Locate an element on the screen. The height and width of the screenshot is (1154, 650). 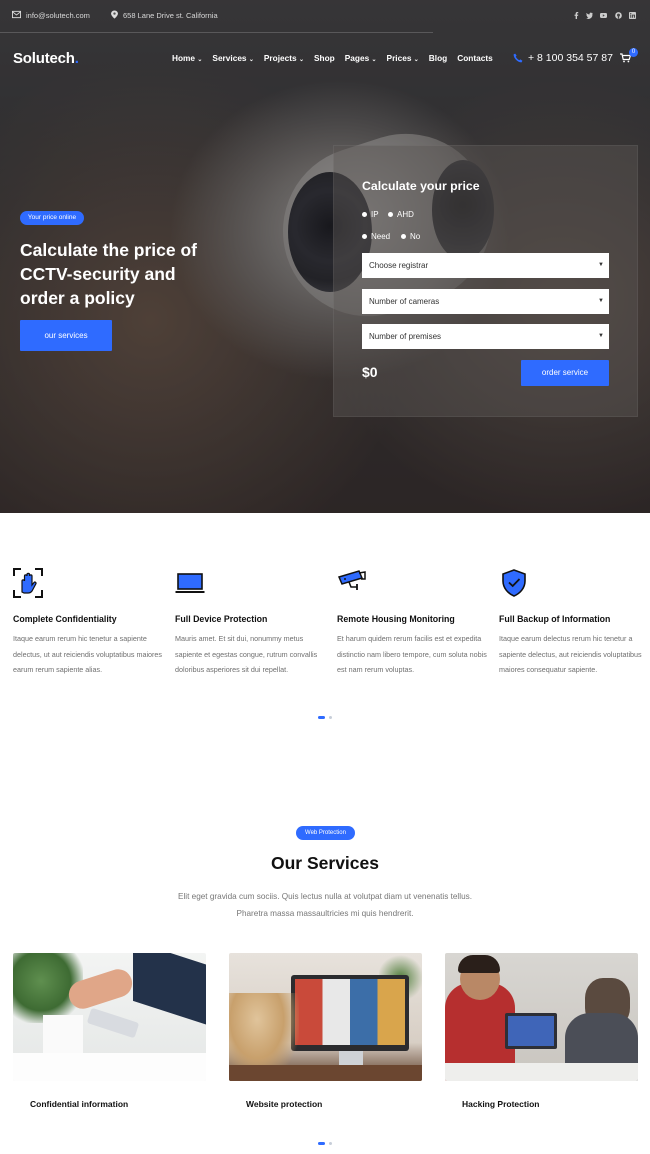
header-phone: + 8 100 354 57 87 is located at coordinates (570, 58).